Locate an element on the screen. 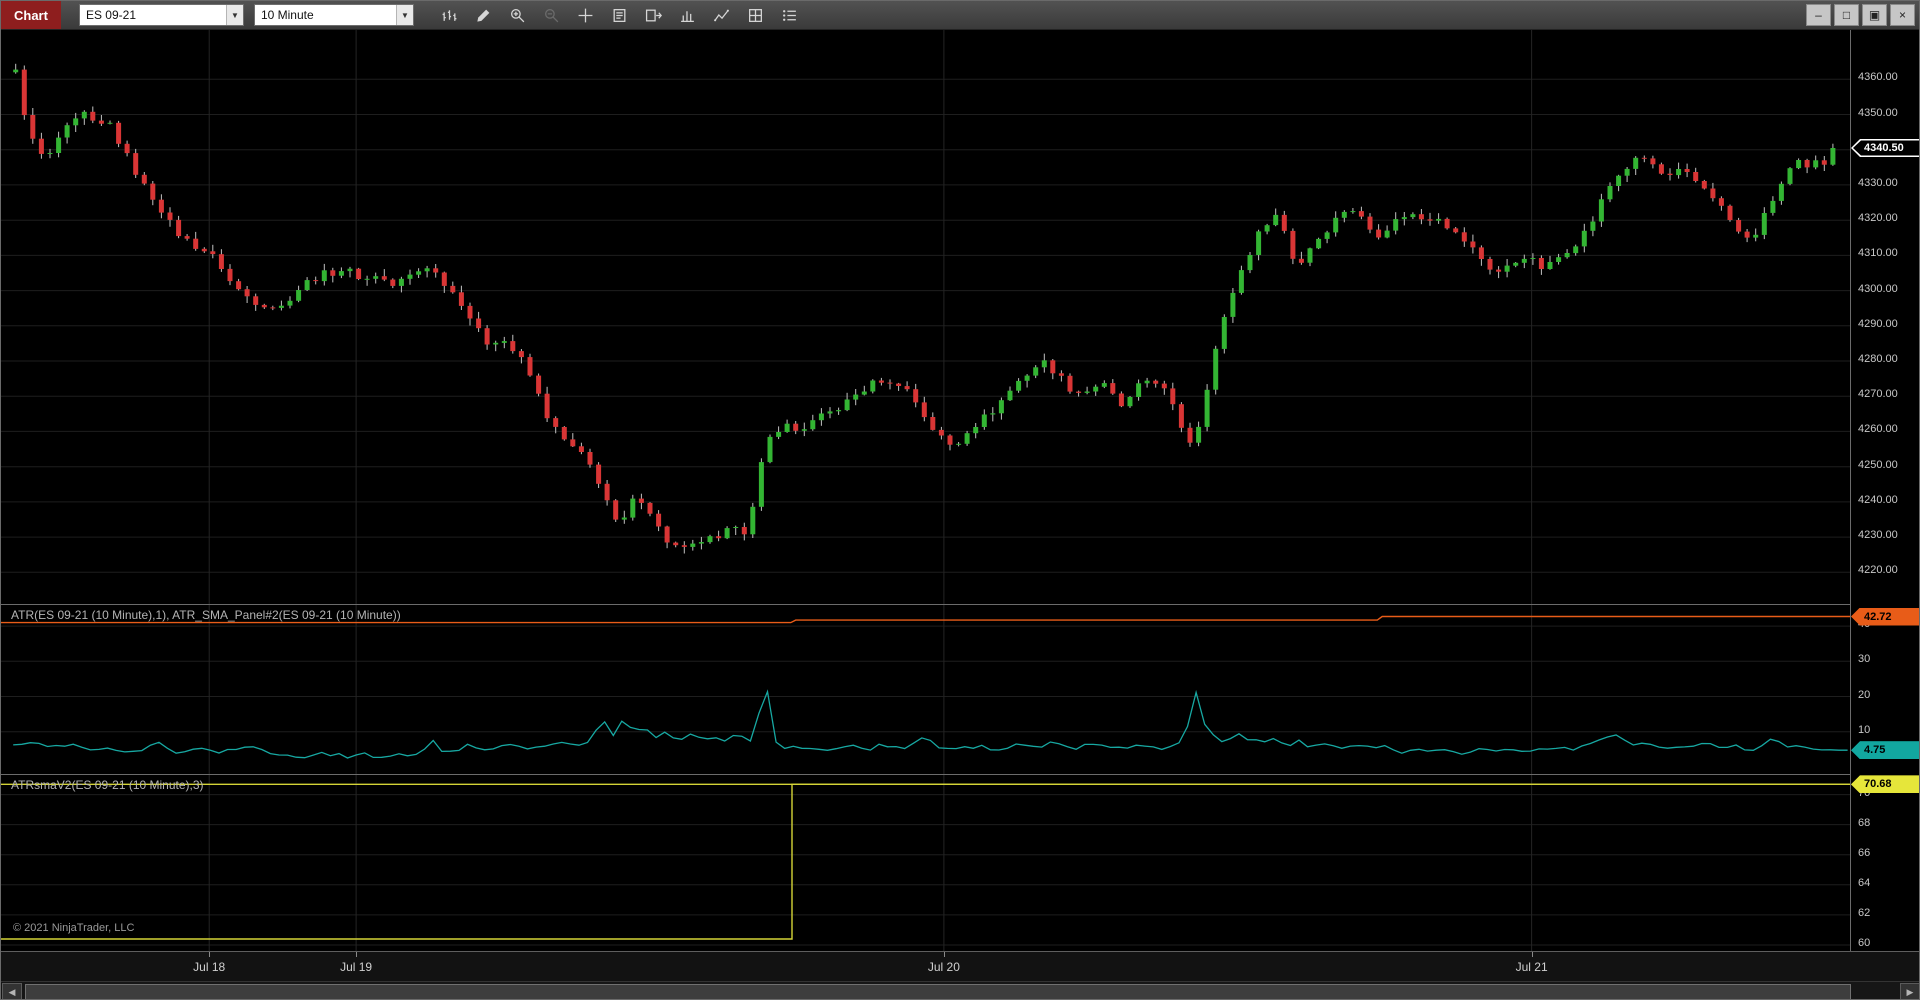  strategies-icon is located at coordinates (755, 15).